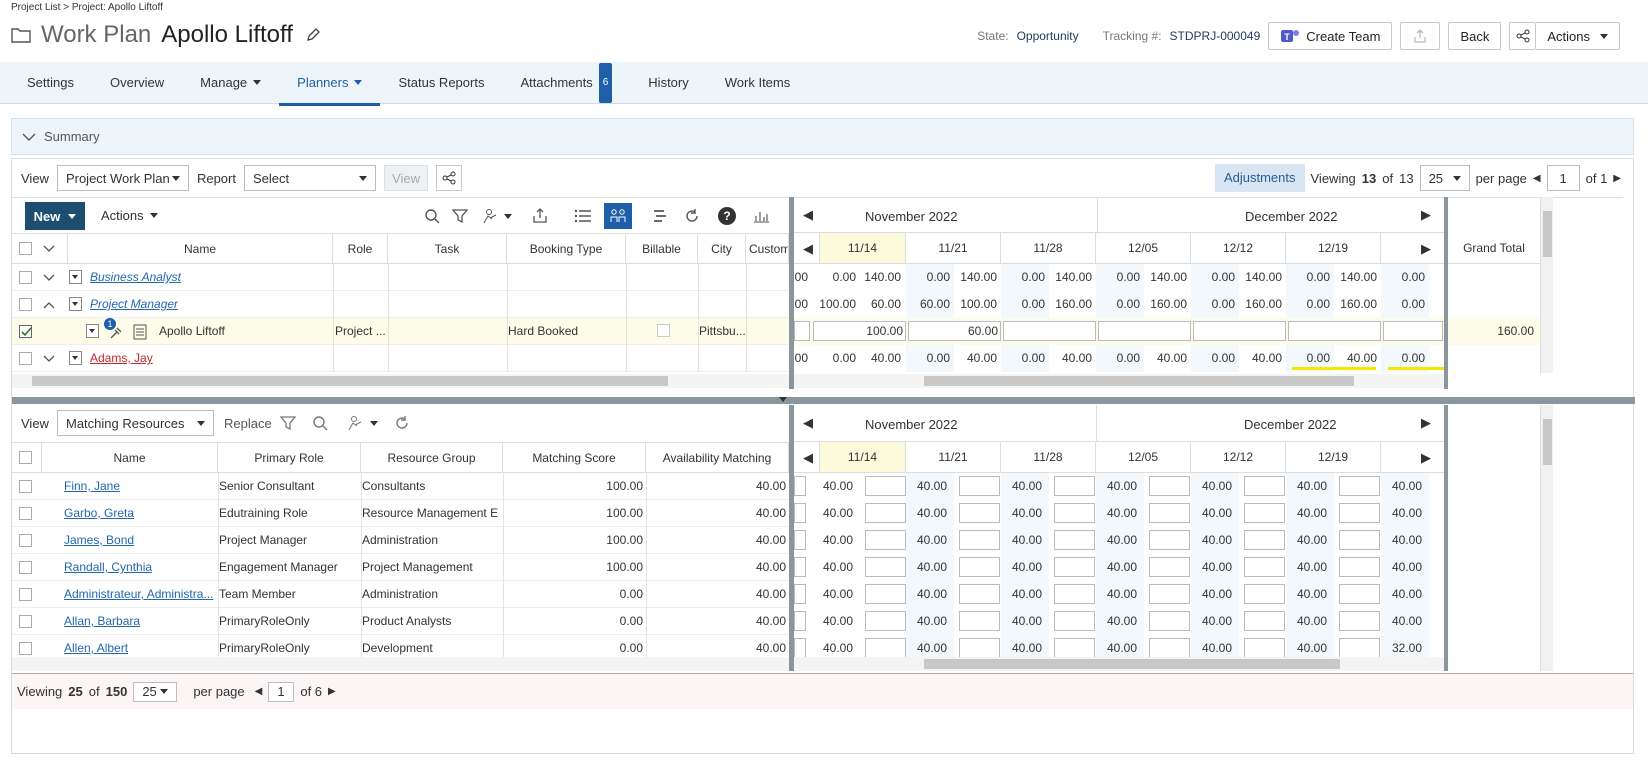 The image size is (1648, 781). What do you see at coordinates (758, 82) in the screenshot?
I see `tab-work-items: Work Items` at bounding box center [758, 82].